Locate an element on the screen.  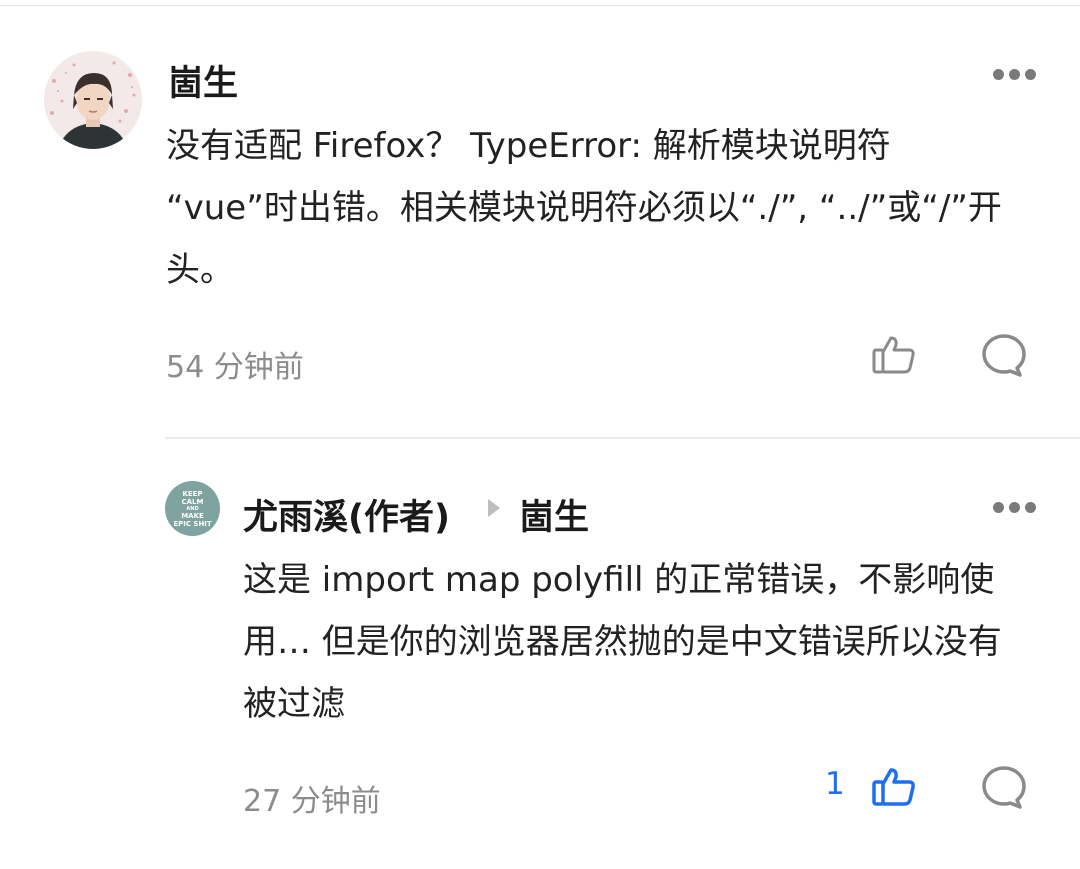
top-divider is located at coordinates (540, 5).